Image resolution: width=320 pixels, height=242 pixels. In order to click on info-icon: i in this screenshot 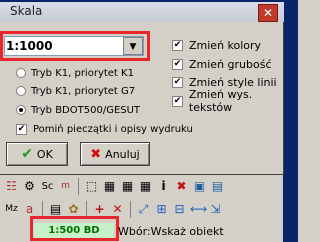, I will do `click(163, 186)`.